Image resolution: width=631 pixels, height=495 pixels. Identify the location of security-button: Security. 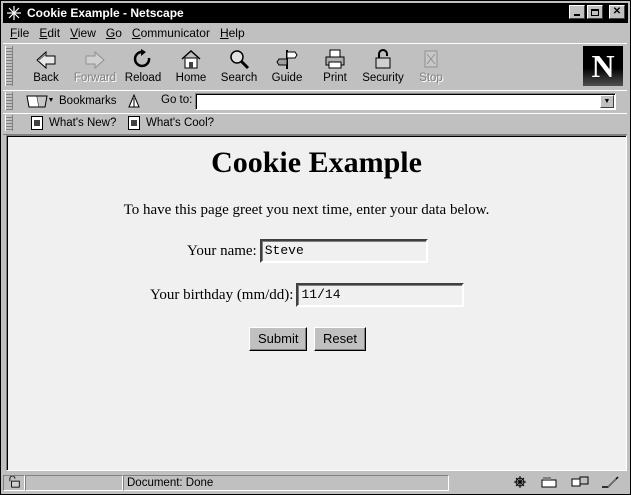
(383, 68).